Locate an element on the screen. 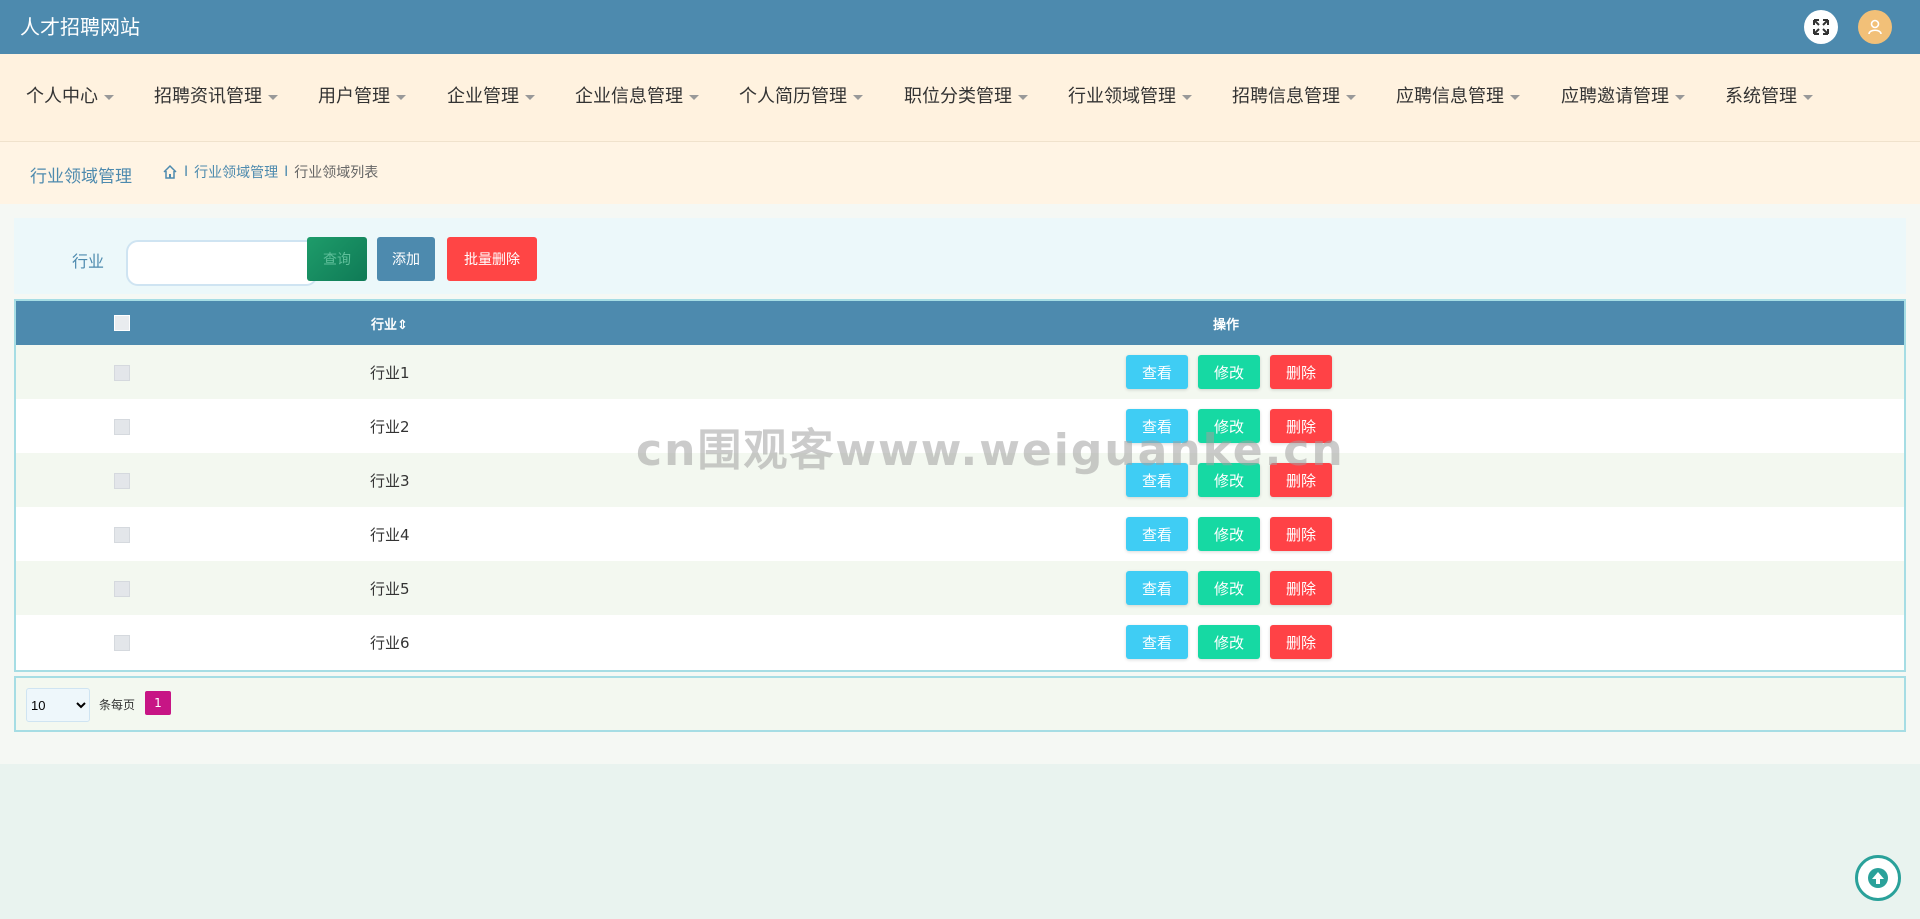 The width and height of the screenshot is (1920, 919). nav-item-label: 应聘信息管理 is located at coordinates (1450, 96).